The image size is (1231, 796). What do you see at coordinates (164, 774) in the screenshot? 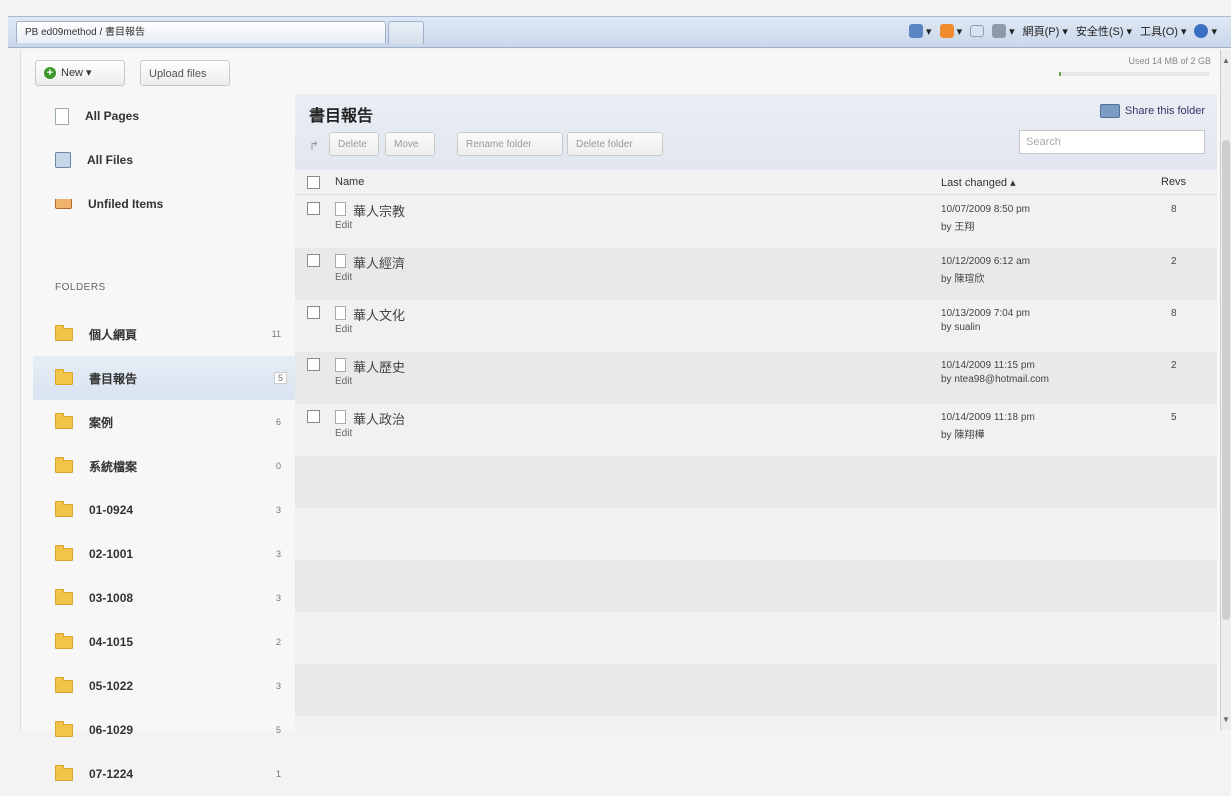
I see `sidebar-folder-item: 07-1224 1` at bounding box center [164, 774].